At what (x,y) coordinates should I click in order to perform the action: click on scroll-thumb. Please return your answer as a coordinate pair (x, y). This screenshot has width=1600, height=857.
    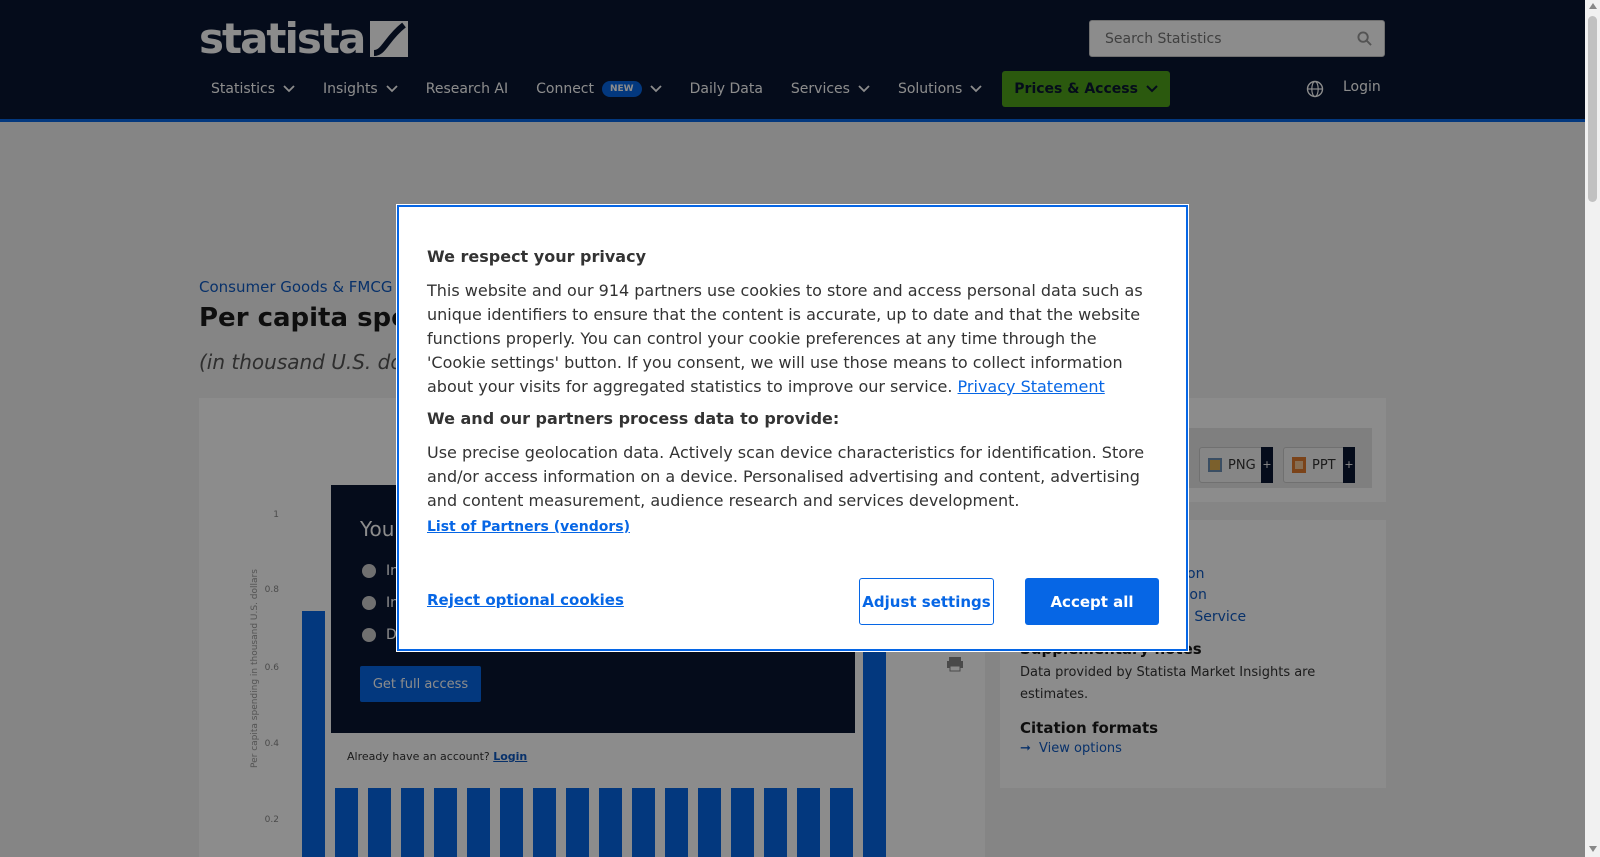
    Looking at the image, I should click on (1592, 109).